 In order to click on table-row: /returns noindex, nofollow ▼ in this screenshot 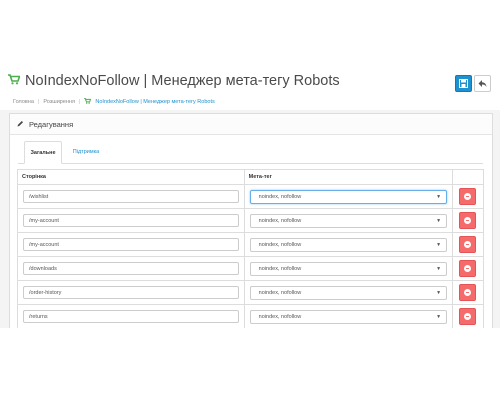, I will do `click(250, 316)`.